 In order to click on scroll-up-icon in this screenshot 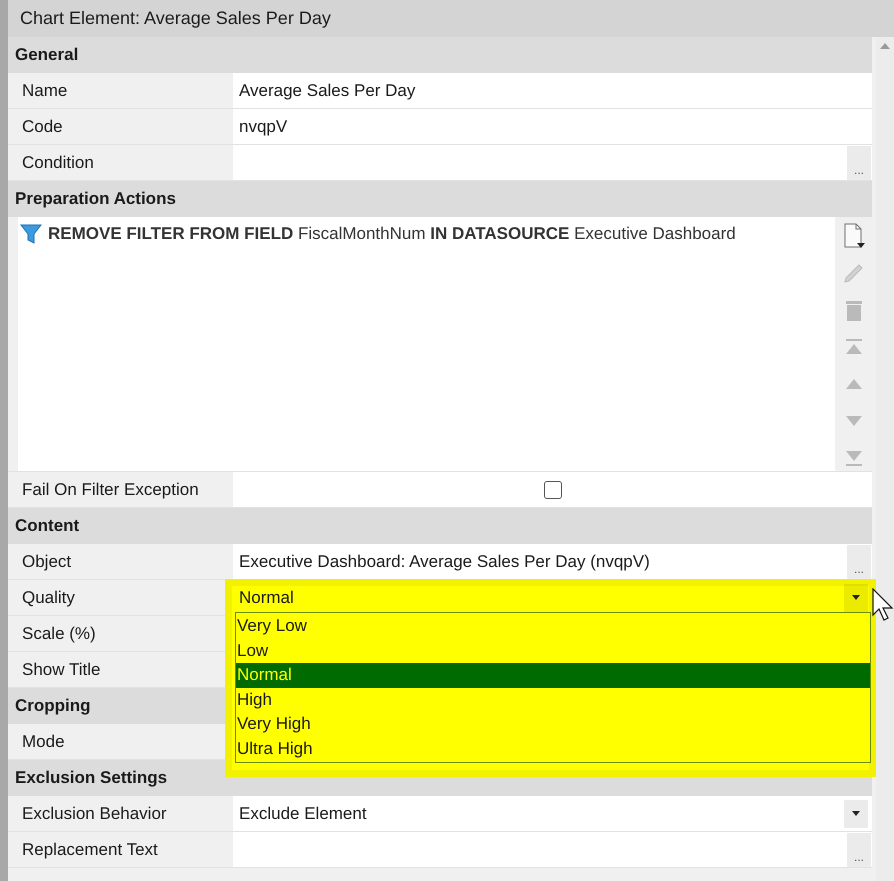, I will do `click(885, 46)`.